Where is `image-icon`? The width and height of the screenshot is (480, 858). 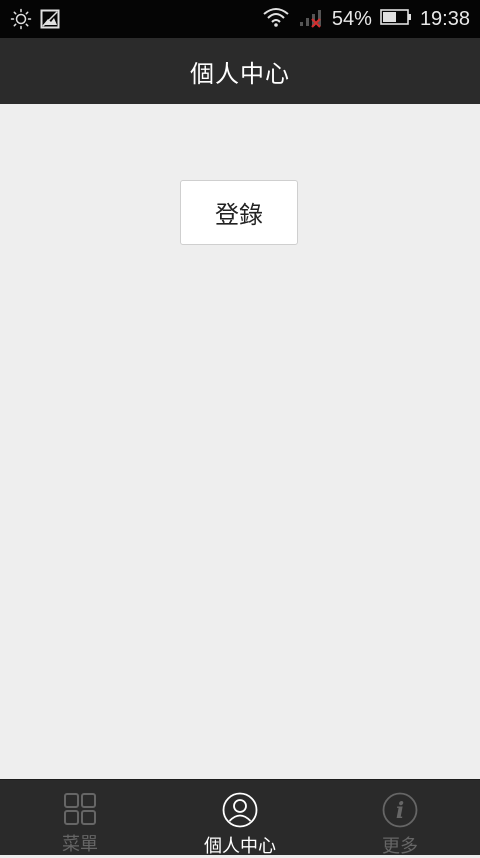 image-icon is located at coordinates (50, 21).